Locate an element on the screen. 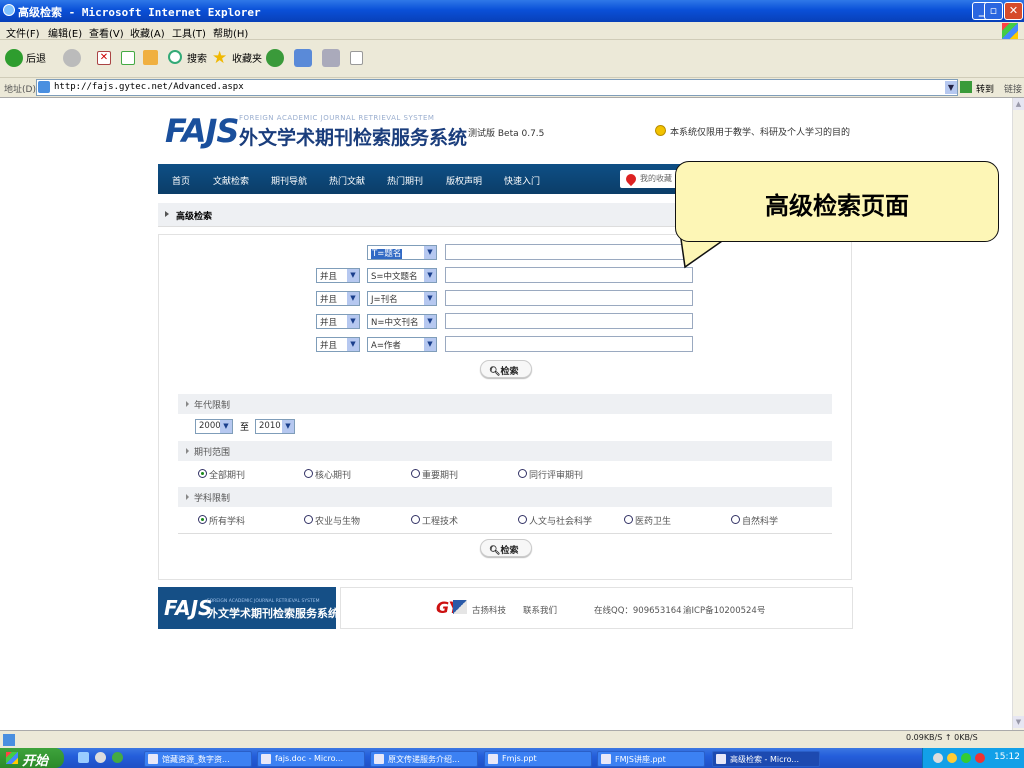  radio-all-journals: 全部期刊 is located at coordinates (221, 474).